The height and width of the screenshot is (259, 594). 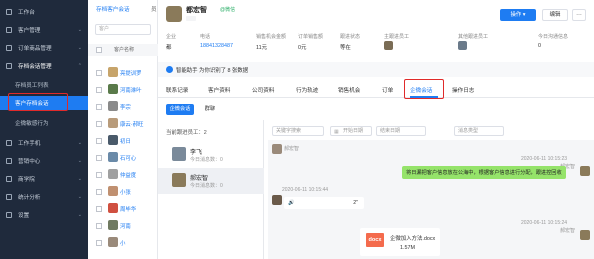 What do you see at coordinates (324, 203) in the screenshot?
I see `voice-message: 🔊 2"` at bounding box center [324, 203].